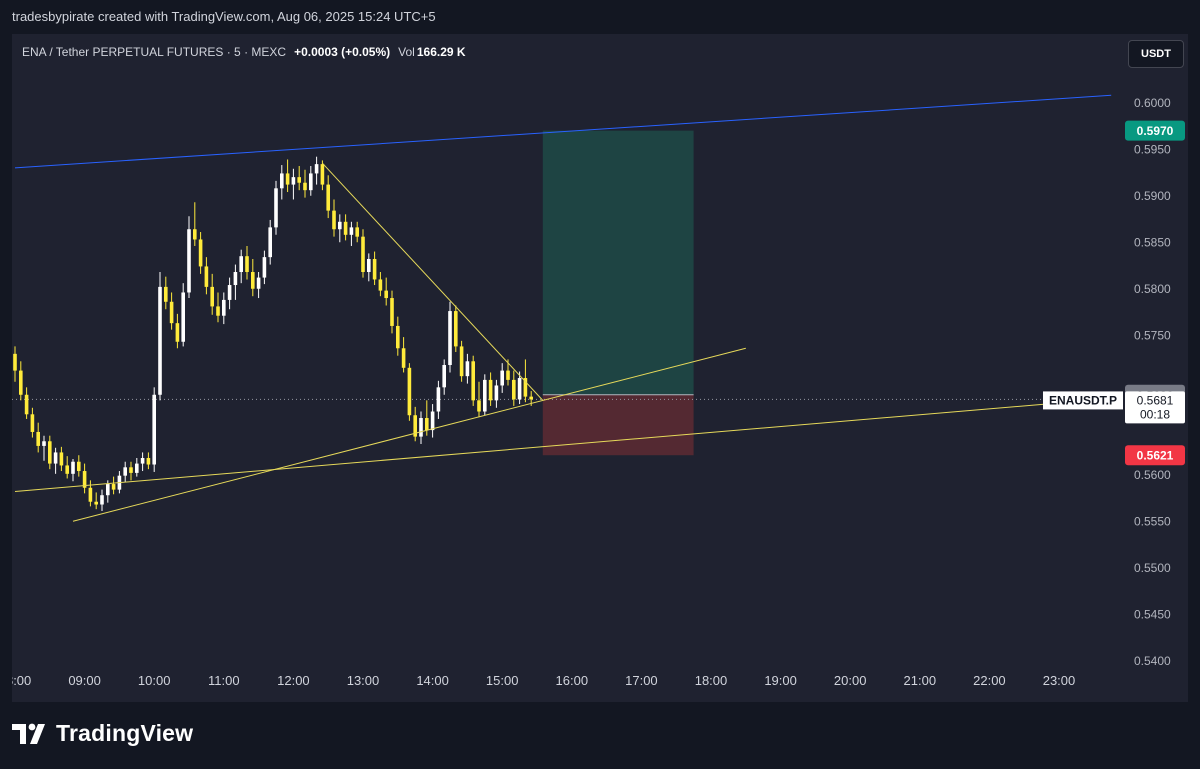  I want to click on x-tick-label: 10:00, so click(154, 680).